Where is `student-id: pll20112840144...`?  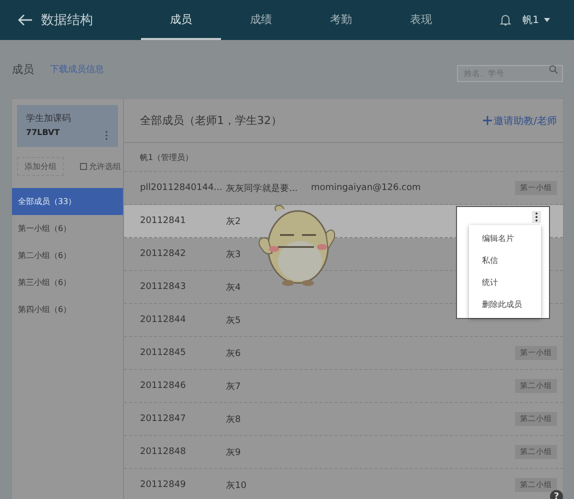
student-id: pll20112840144... is located at coordinates (182, 188).